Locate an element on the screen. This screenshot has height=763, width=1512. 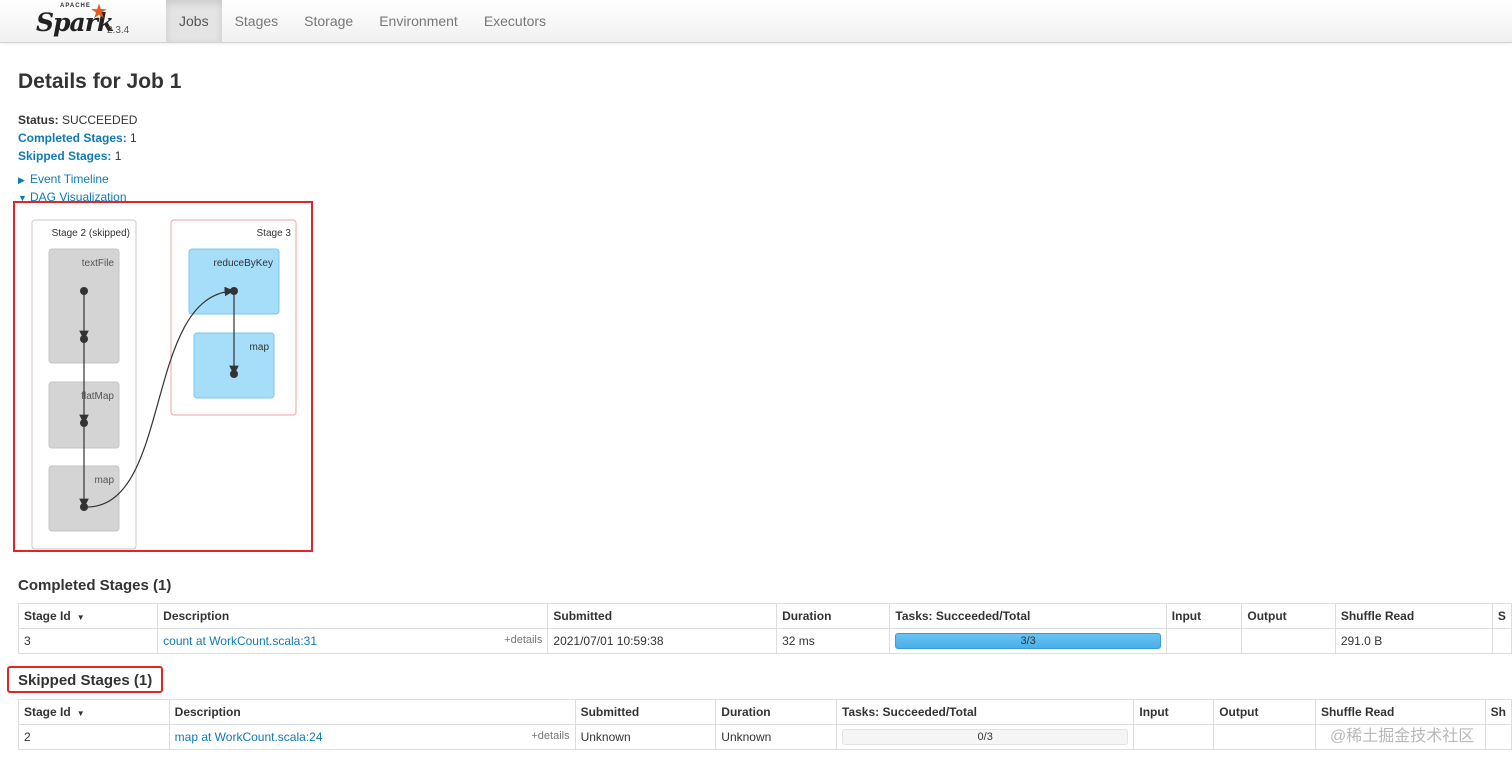
page-title: Details for Job 1 is located at coordinates (100, 81).